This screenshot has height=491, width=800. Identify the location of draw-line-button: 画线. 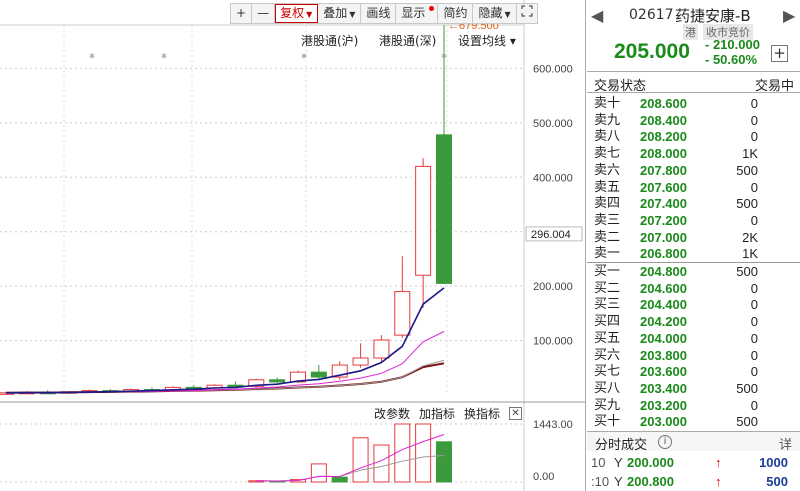
(379, 13).